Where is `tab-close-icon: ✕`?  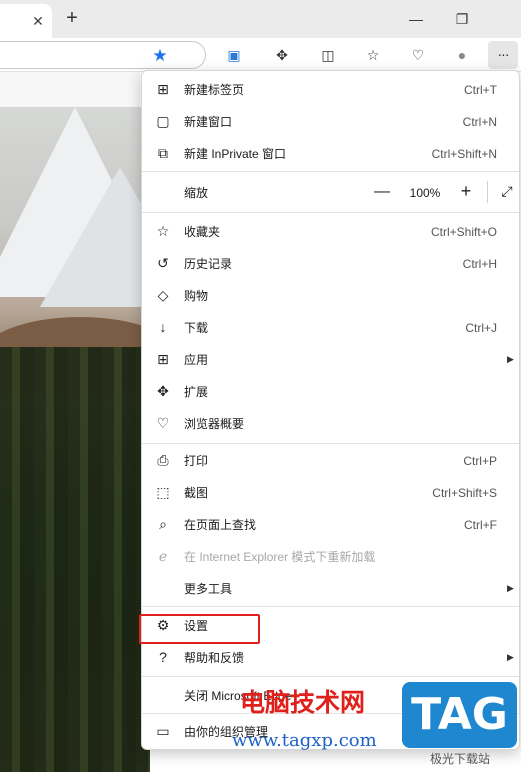 tab-close-icon: ✕ is located at coordinates (38, 21).